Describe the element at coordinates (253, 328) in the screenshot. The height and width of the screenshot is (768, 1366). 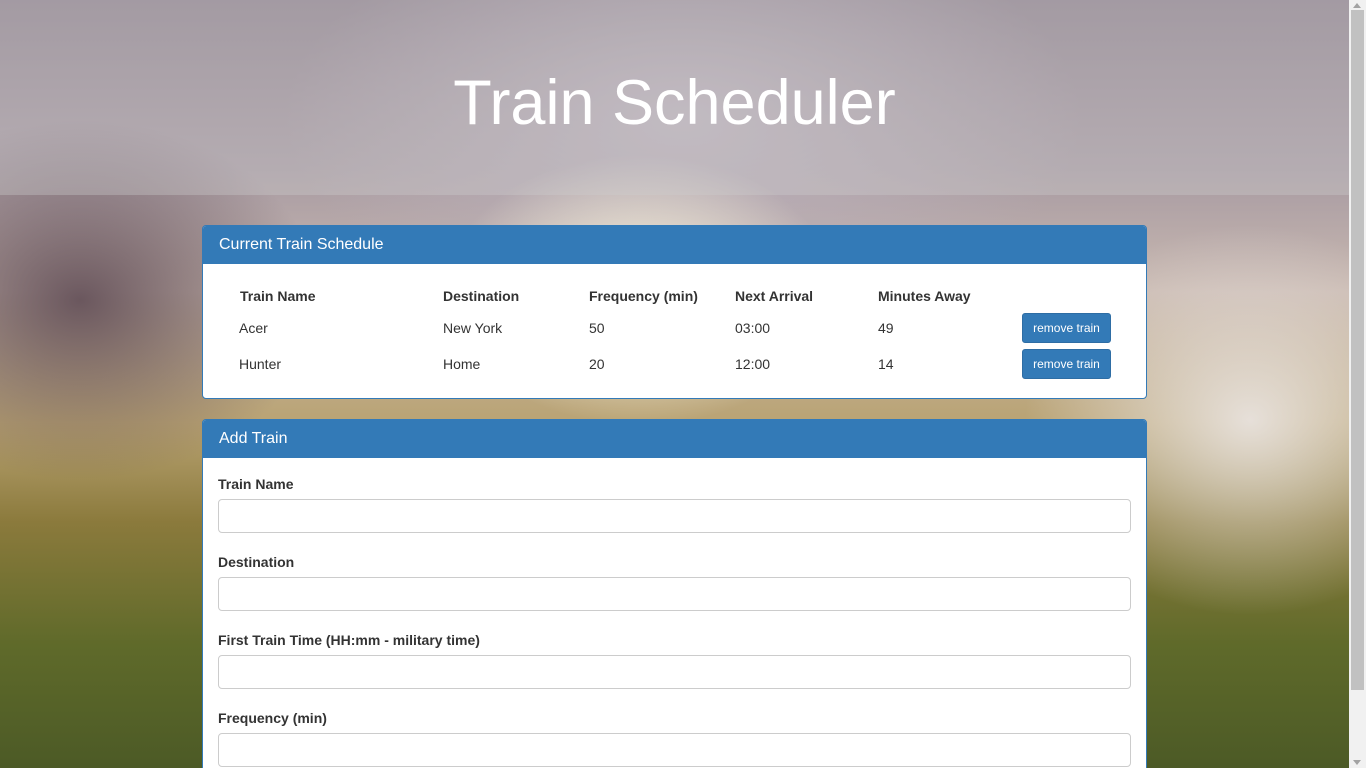
I see `train-name-cell: Acer` at that location.